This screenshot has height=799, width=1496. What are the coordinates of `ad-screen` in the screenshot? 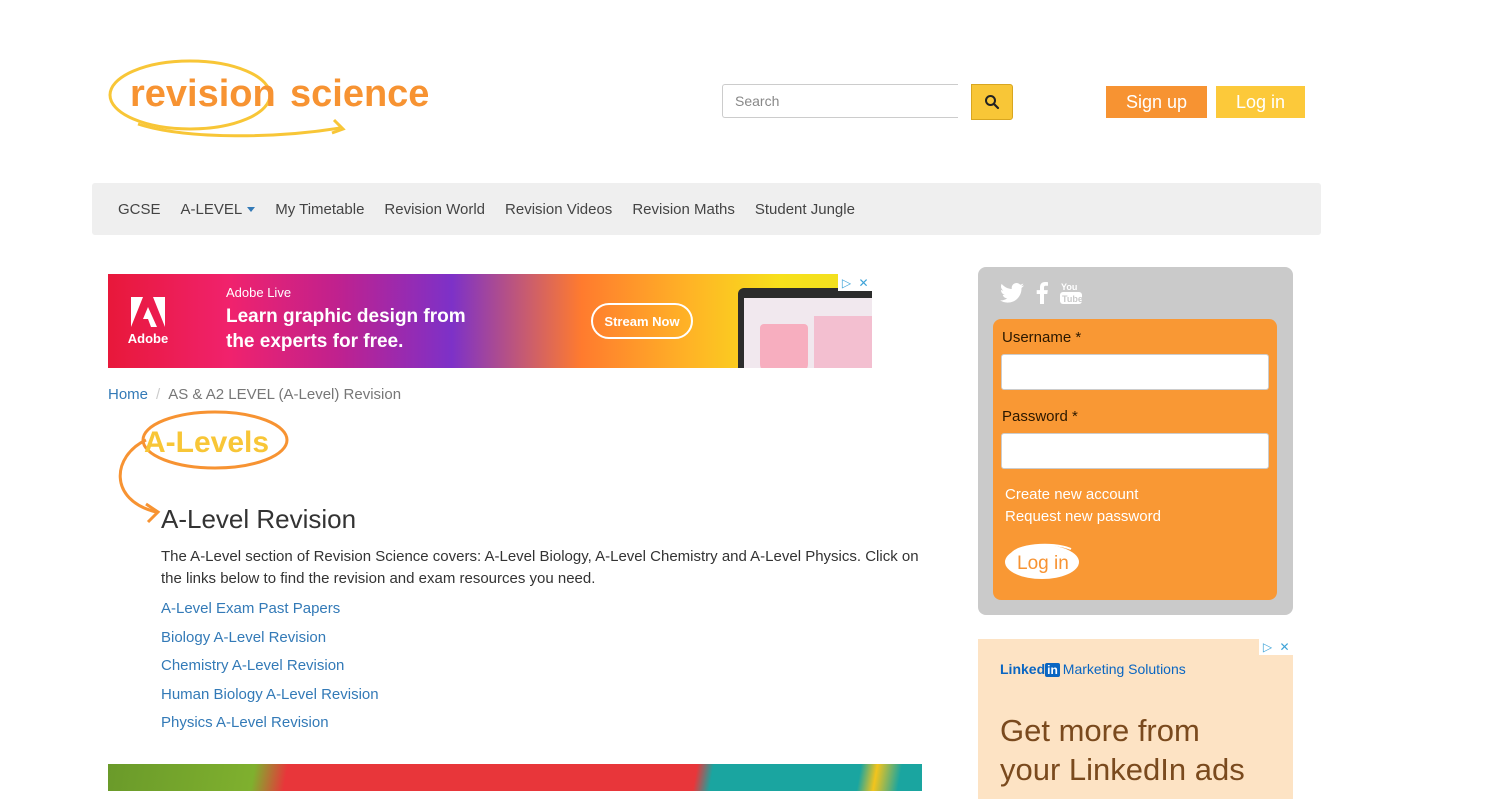 It's located at (808, 333).